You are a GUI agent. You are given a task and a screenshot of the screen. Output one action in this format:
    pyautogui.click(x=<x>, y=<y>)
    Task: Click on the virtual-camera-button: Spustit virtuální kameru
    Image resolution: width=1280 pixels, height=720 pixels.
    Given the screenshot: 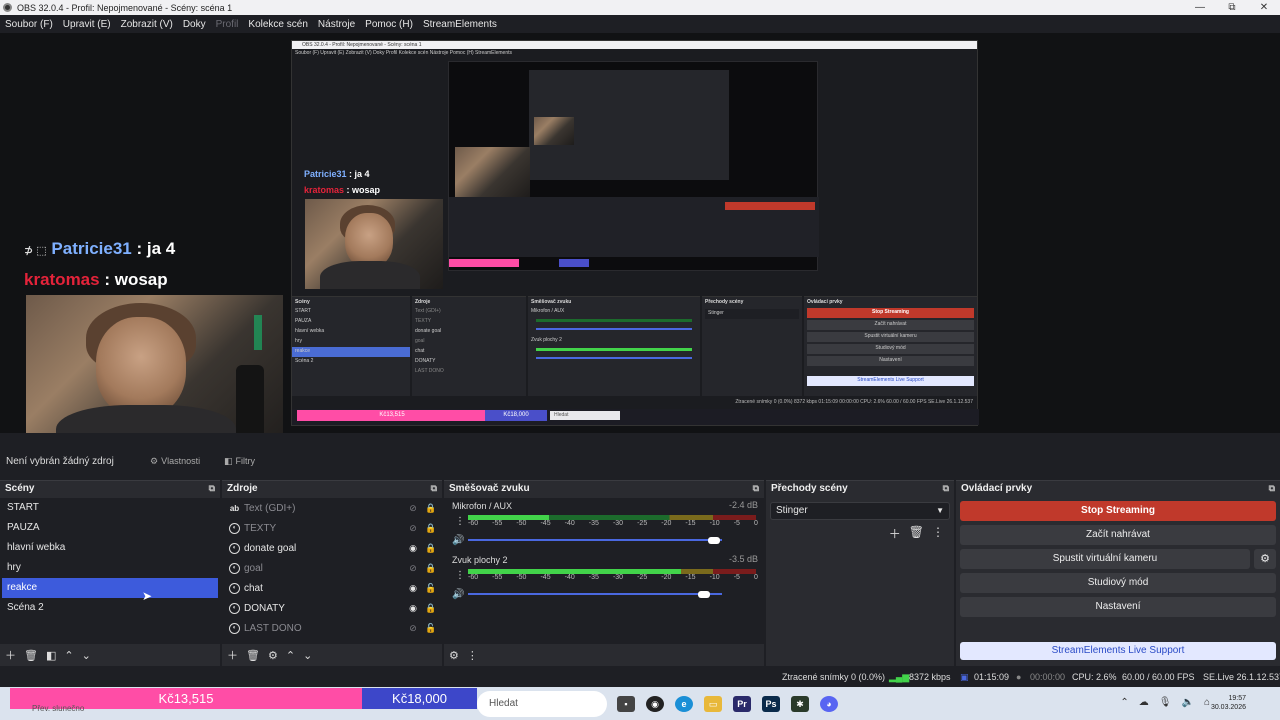 What is the action you would take?
    pyautogui.click(x=1105, y=559)
    